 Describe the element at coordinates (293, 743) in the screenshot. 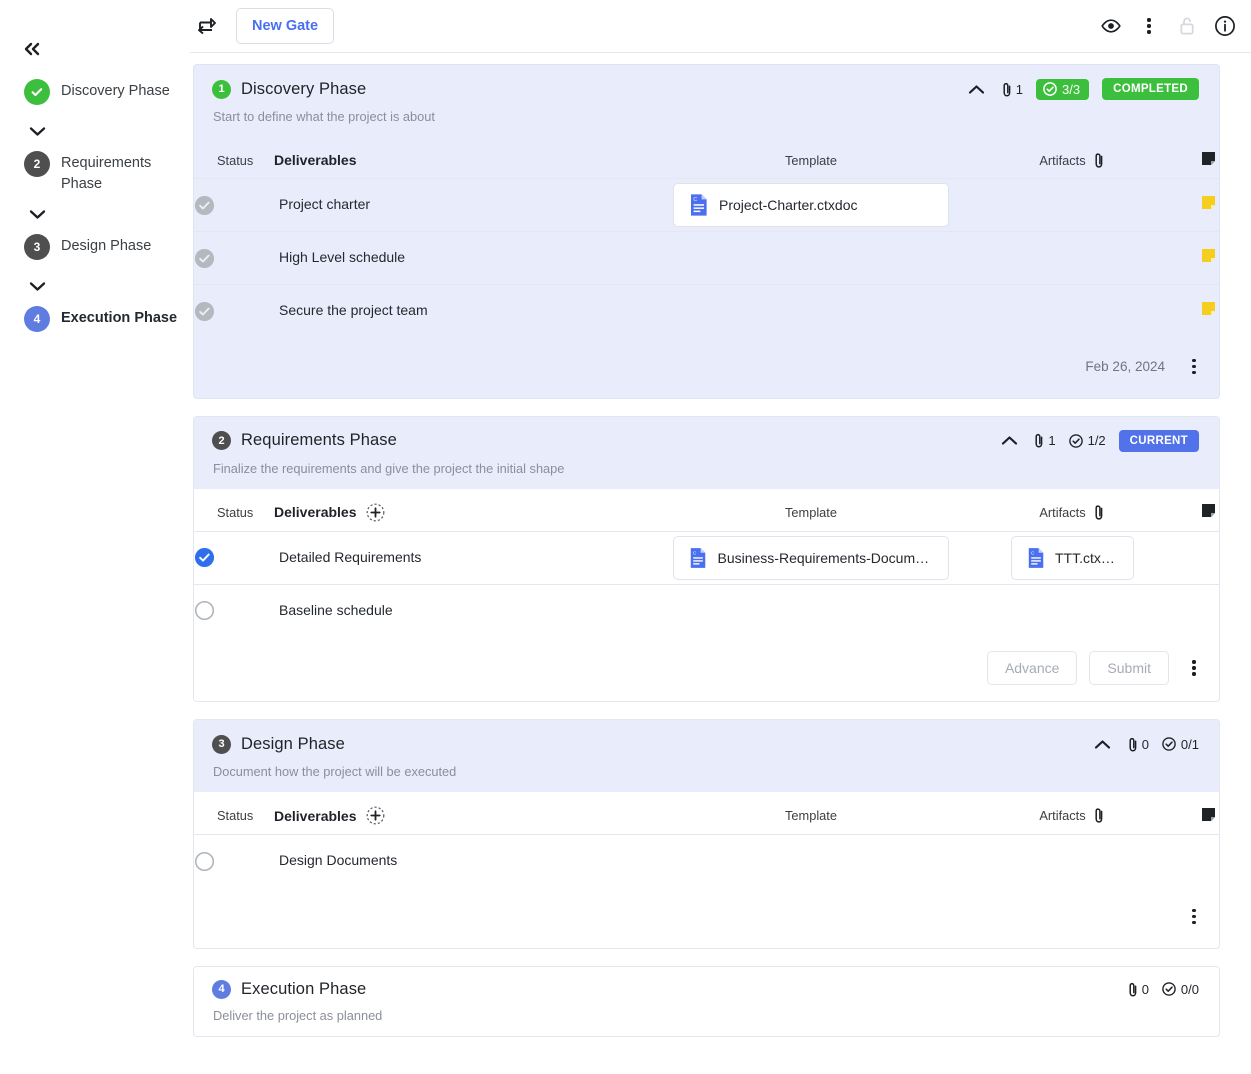

I see `phase-title: Design Phase` at that location.